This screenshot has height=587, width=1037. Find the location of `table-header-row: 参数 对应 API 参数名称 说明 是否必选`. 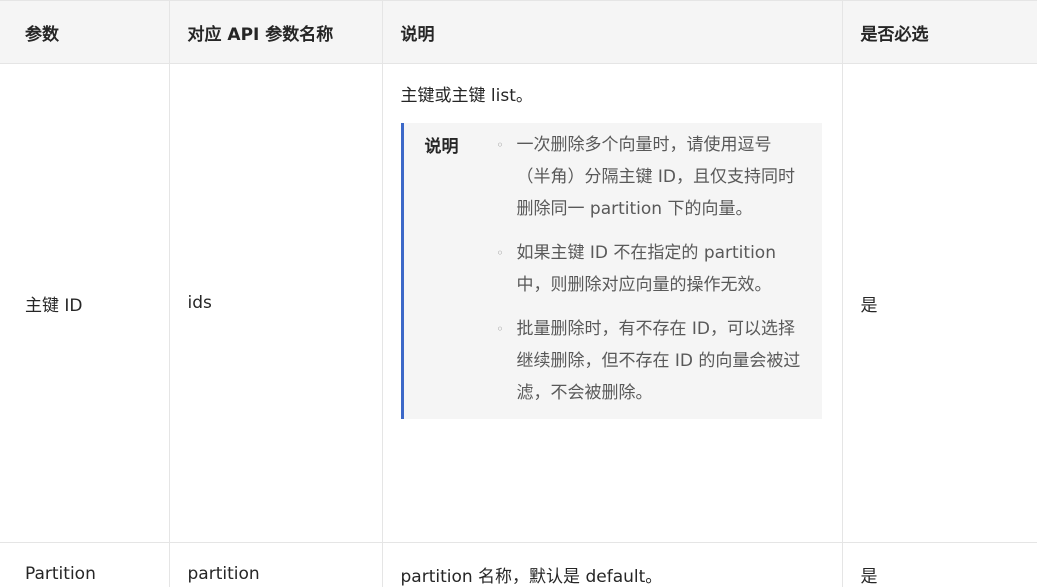

table-header-row: 参数 对应 API 参数名称 说明 是否必选 is located at coordinates (518, 32).